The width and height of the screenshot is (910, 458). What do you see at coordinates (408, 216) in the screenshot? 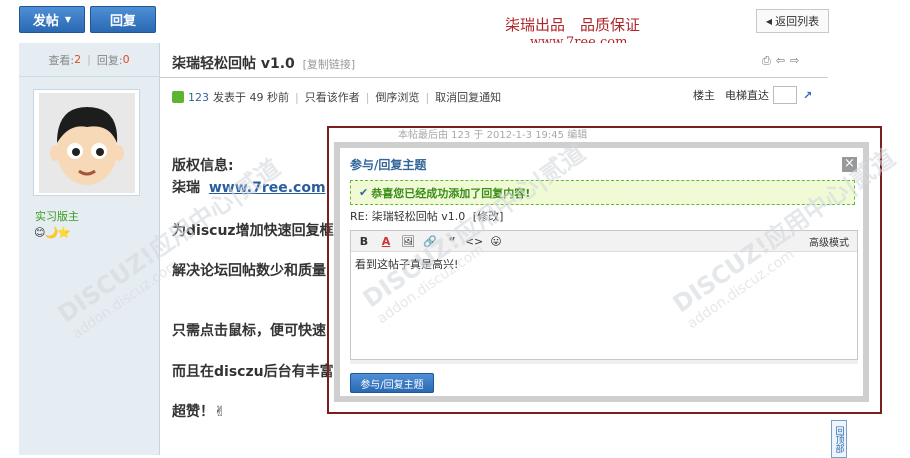
I see `reply-subject: RE: 柒瑞轻松回帖 v1.0` at bounding box center [408, 216].